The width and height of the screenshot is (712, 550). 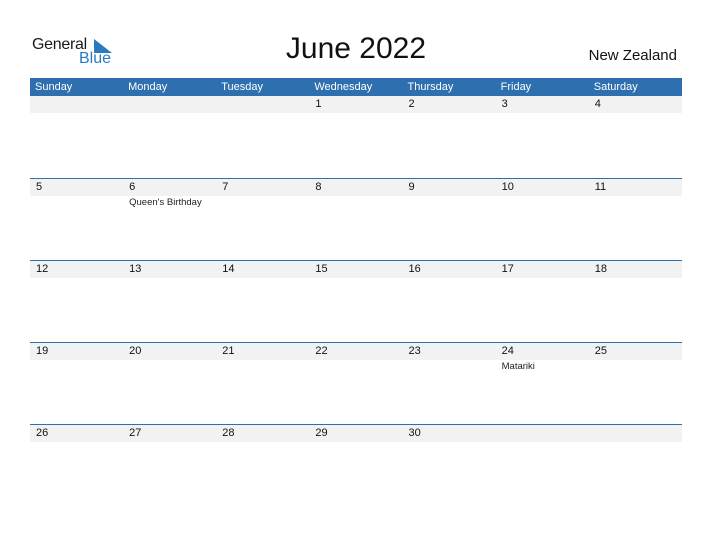 What do you see at coordinates (356, 137) in the screenshot?
I see `week-row: 1 2 3 4` at bounding box center [356, 137].